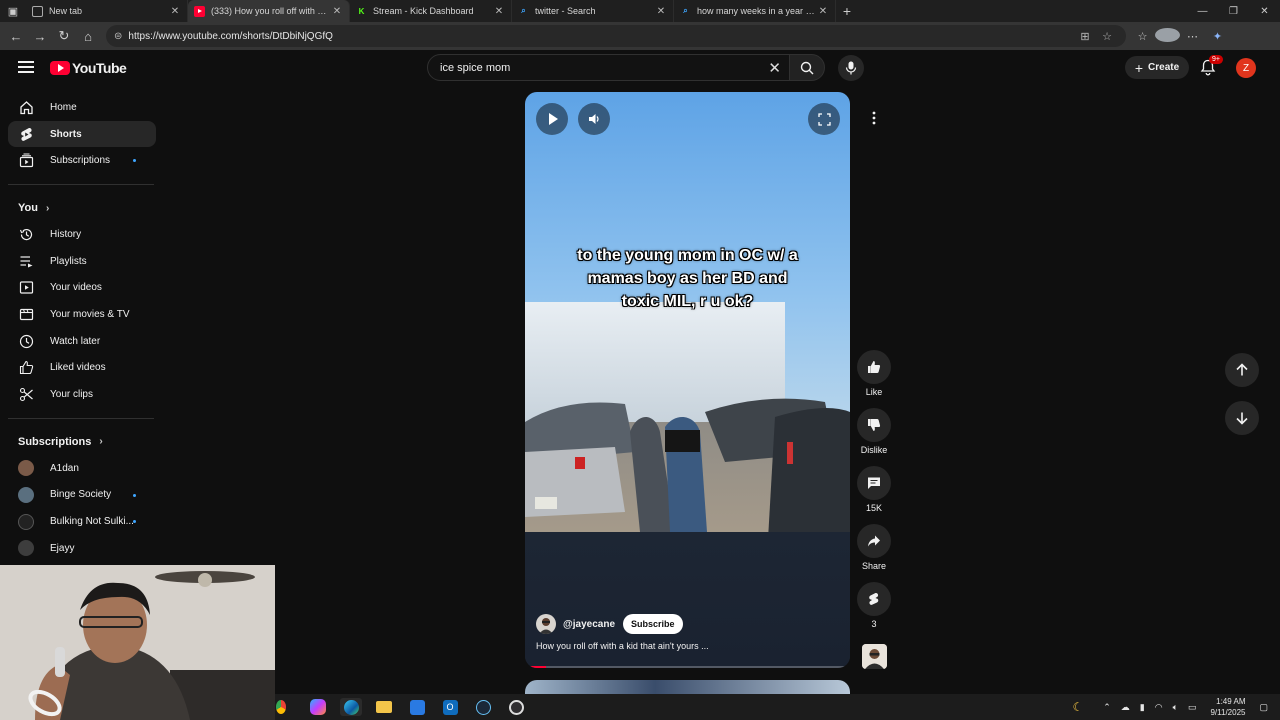  I want to click on sidebar-item-your-movies-tv: Your movies & TV, so click(82, 314).